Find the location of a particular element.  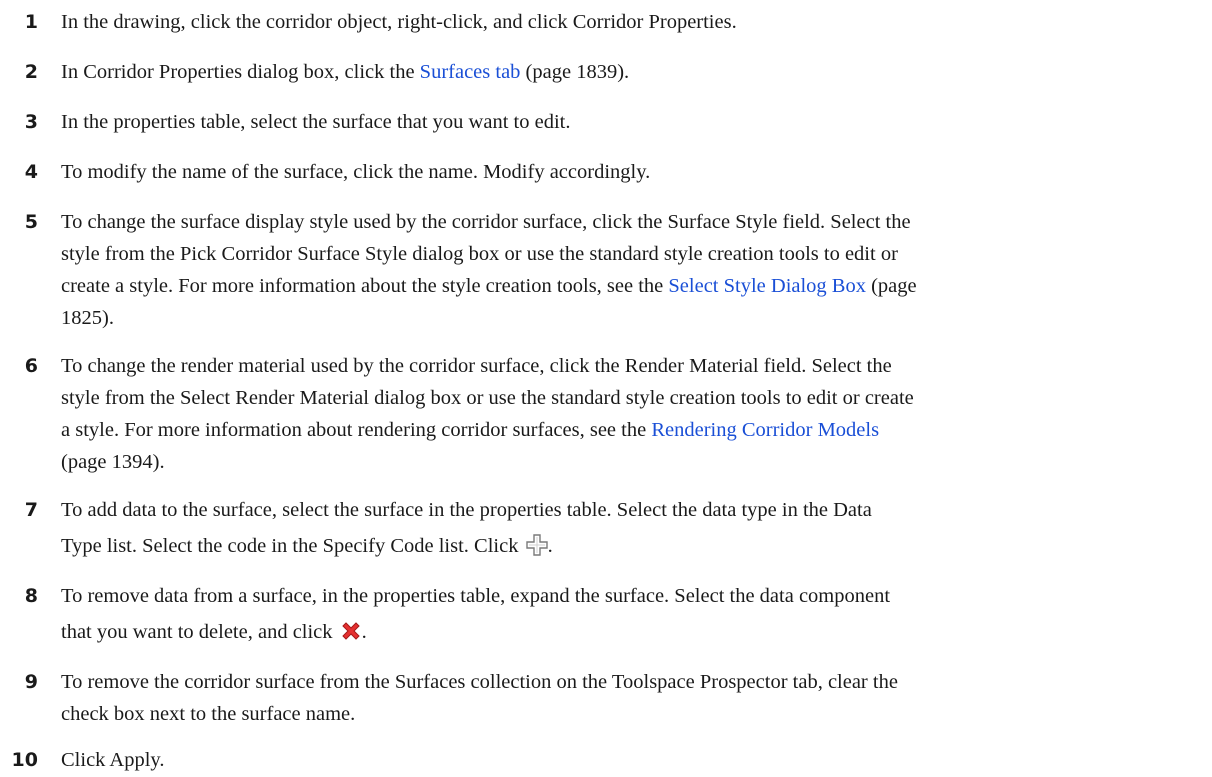

surfaces-tab-link: Surfaces tab is located at coordinates (470, 72).